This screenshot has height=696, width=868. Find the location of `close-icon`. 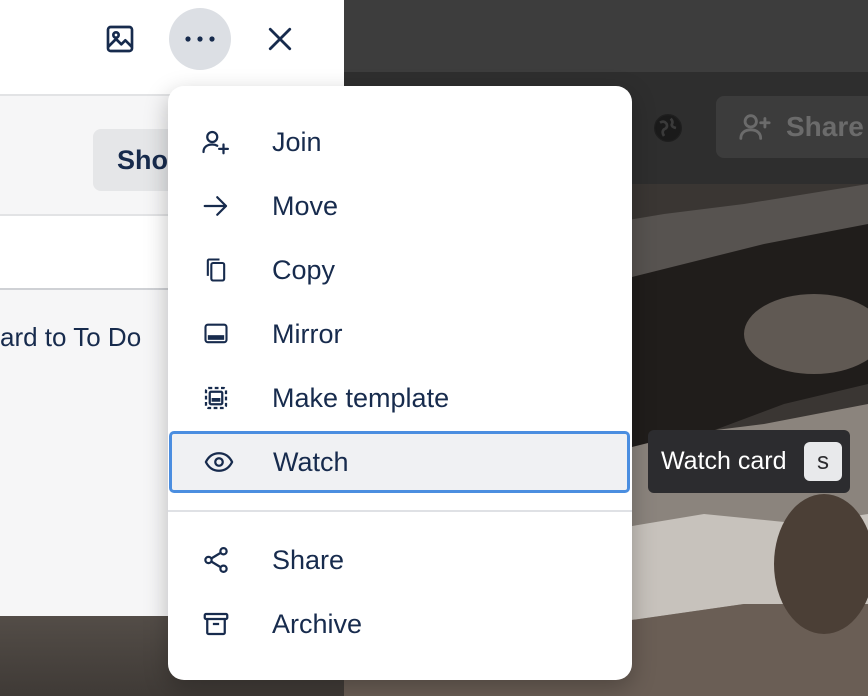

close-icon is located at coordinates (280, 39).